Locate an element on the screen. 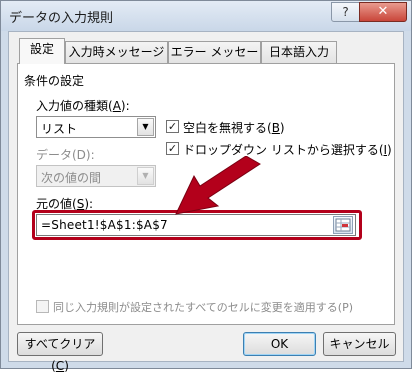 Image resolution: width=414 pixels, height=377 pixels. allow-label-close: ): is located at coordinates (125, 106).